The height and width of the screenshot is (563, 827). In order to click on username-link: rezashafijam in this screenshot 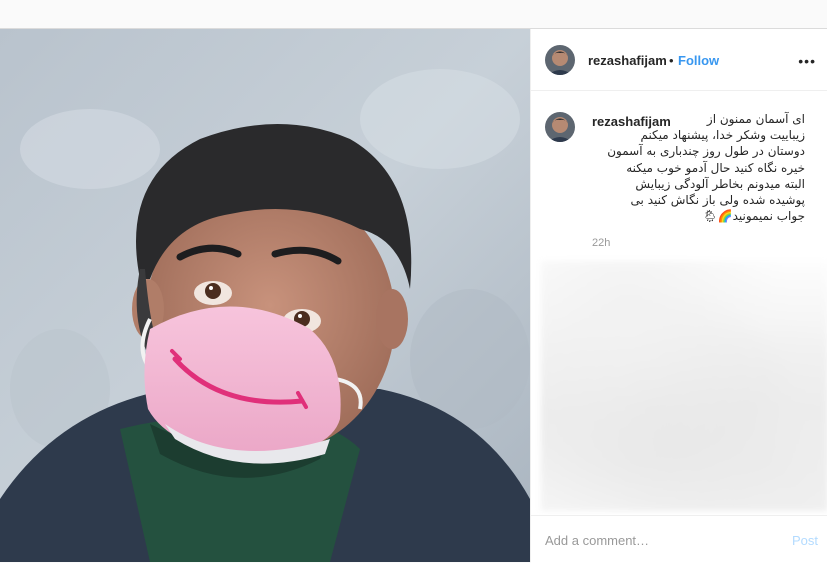, I will do `click(627, 60)`.